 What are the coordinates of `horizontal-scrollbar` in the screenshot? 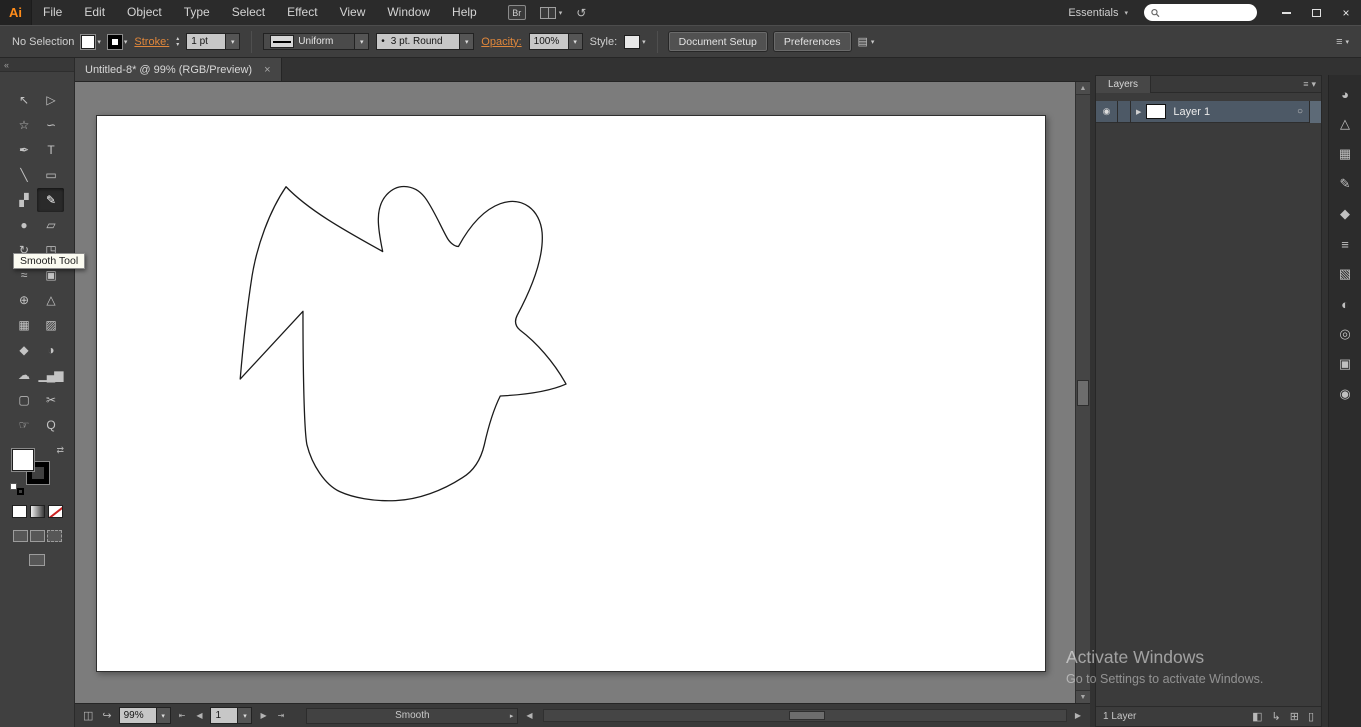 It's located at (804, 715).